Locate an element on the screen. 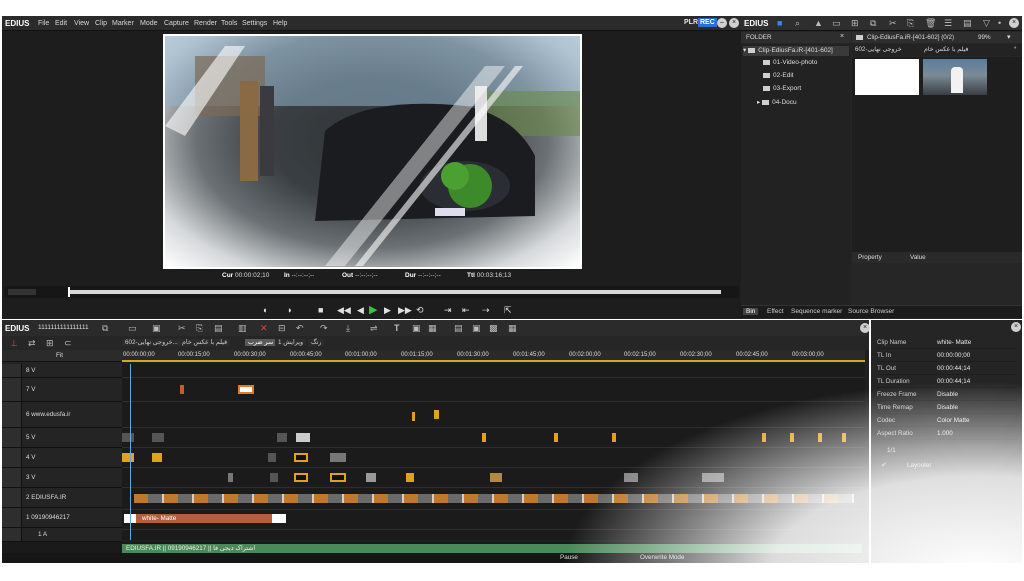  tab-source-browser: Source Browser is located at coordinates (871, 311).